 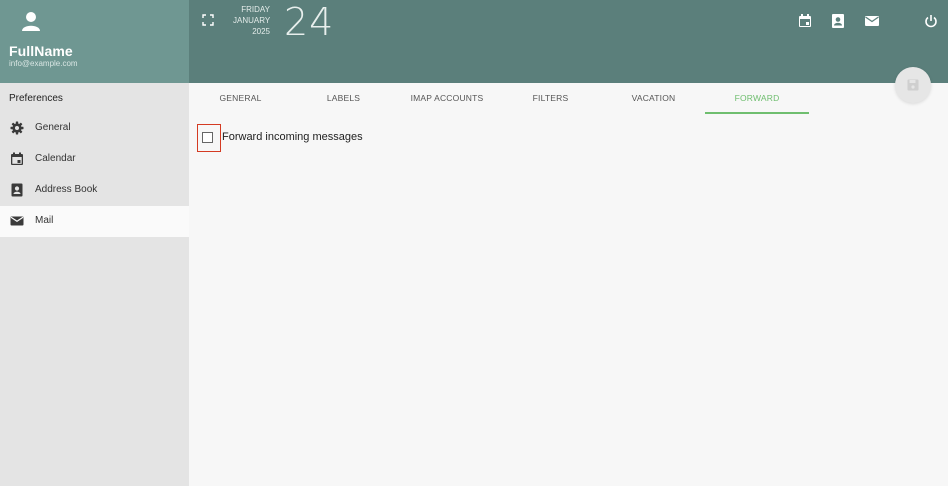 I want to click on fullscreen-icon, so click(x=208, y=20).